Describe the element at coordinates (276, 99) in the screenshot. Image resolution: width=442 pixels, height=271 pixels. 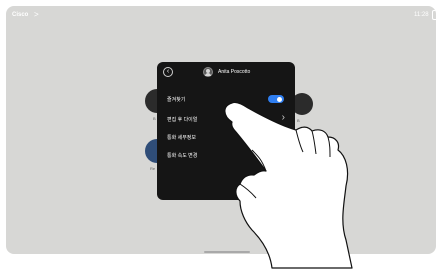
I see `favorite-toggle` at that location.